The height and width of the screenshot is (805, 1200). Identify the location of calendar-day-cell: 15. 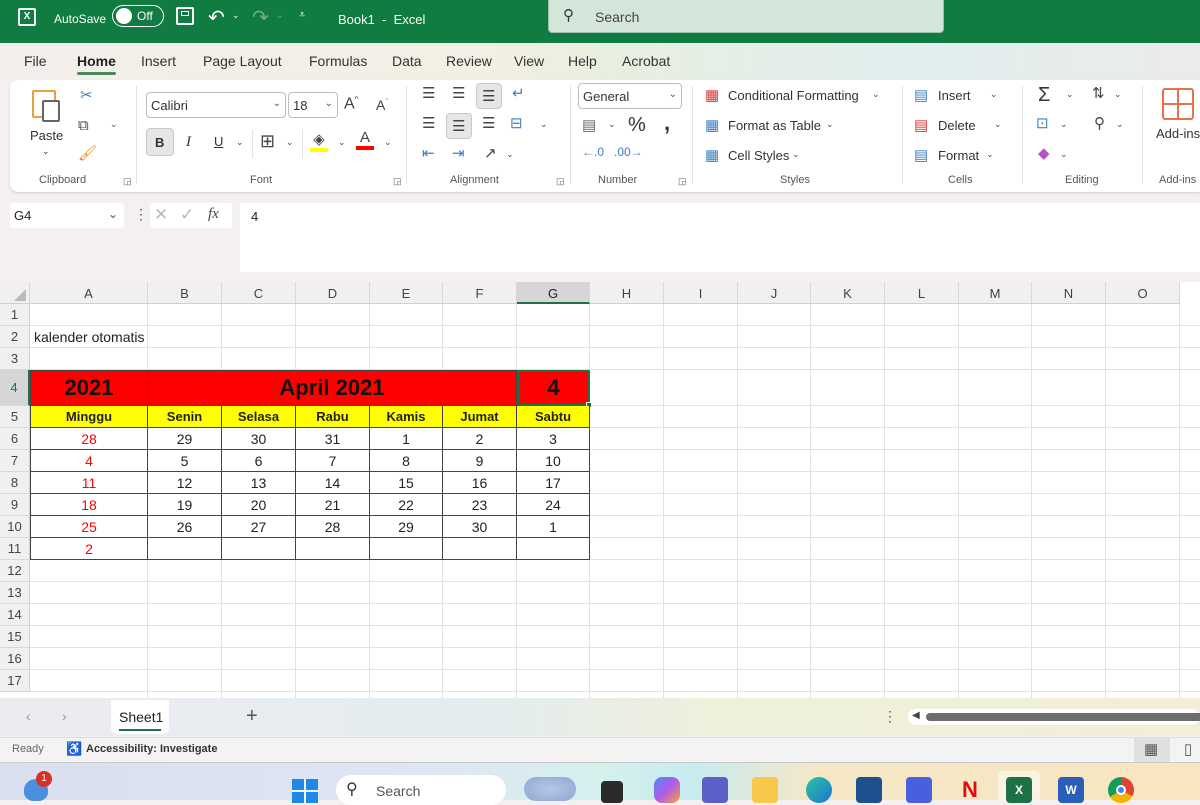
(406, 483).